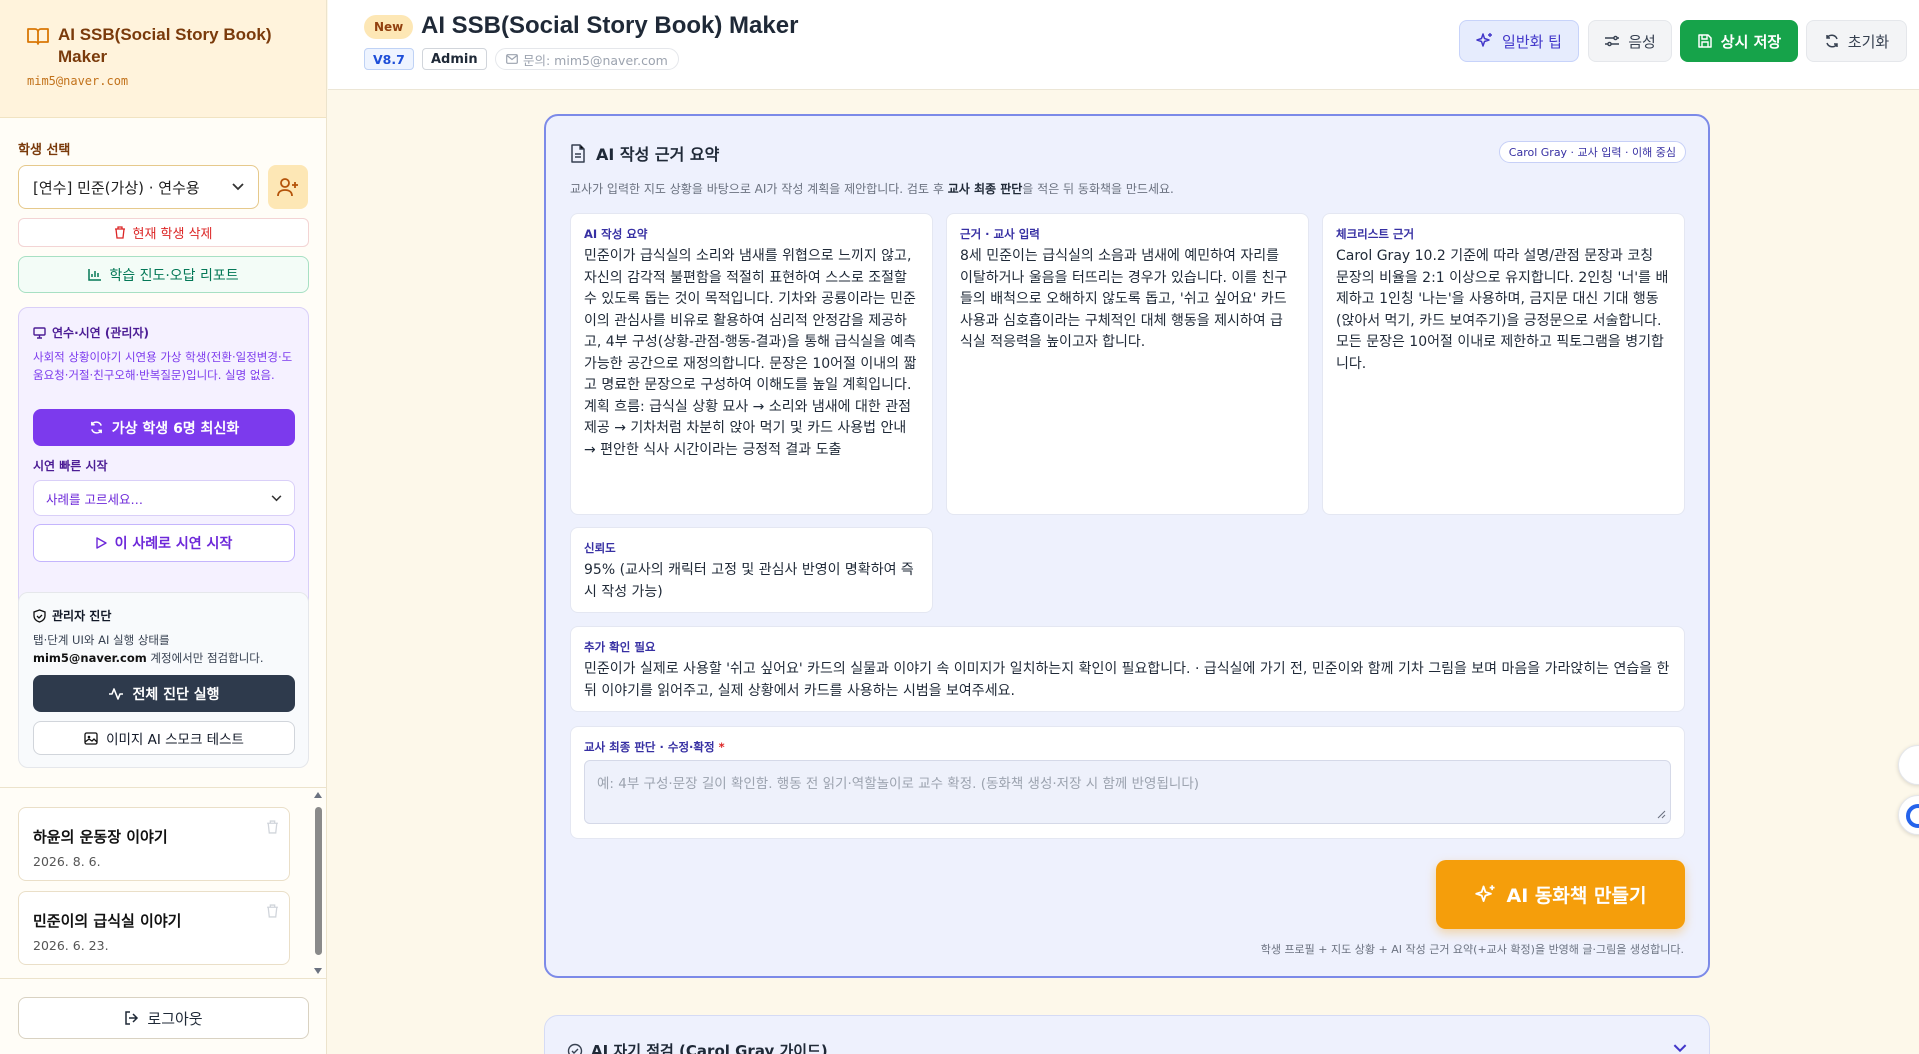 The height and width of the screenshot is (1054, 1919). I want to click on story-item: 하윤의 운동장 이야기 2026. 8. 6., so click(154, 844).